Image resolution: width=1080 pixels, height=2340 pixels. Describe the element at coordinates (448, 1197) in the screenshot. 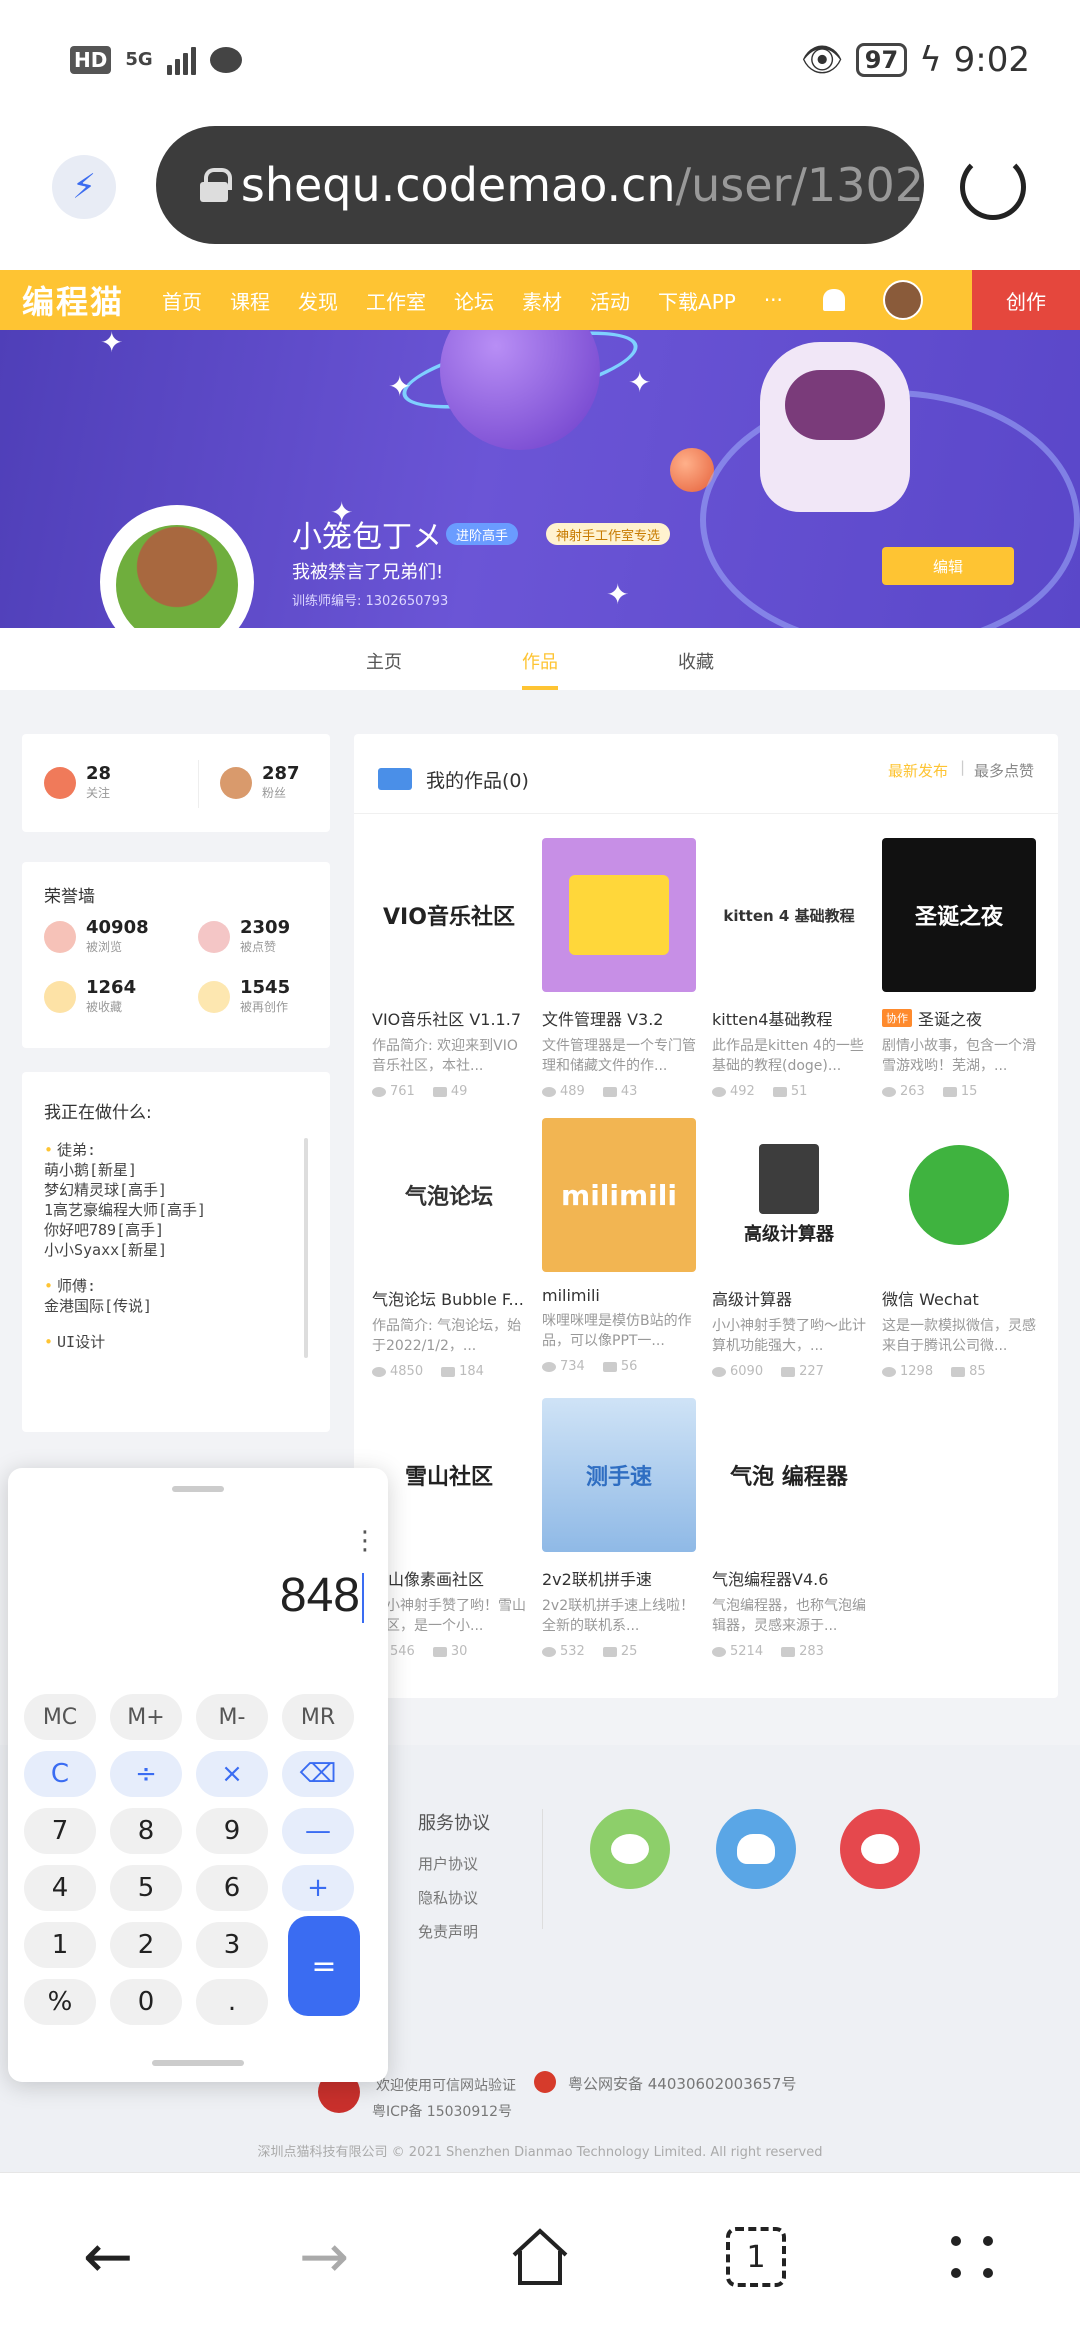

I see `thumbnail-text: 气泡论坛` at that location.